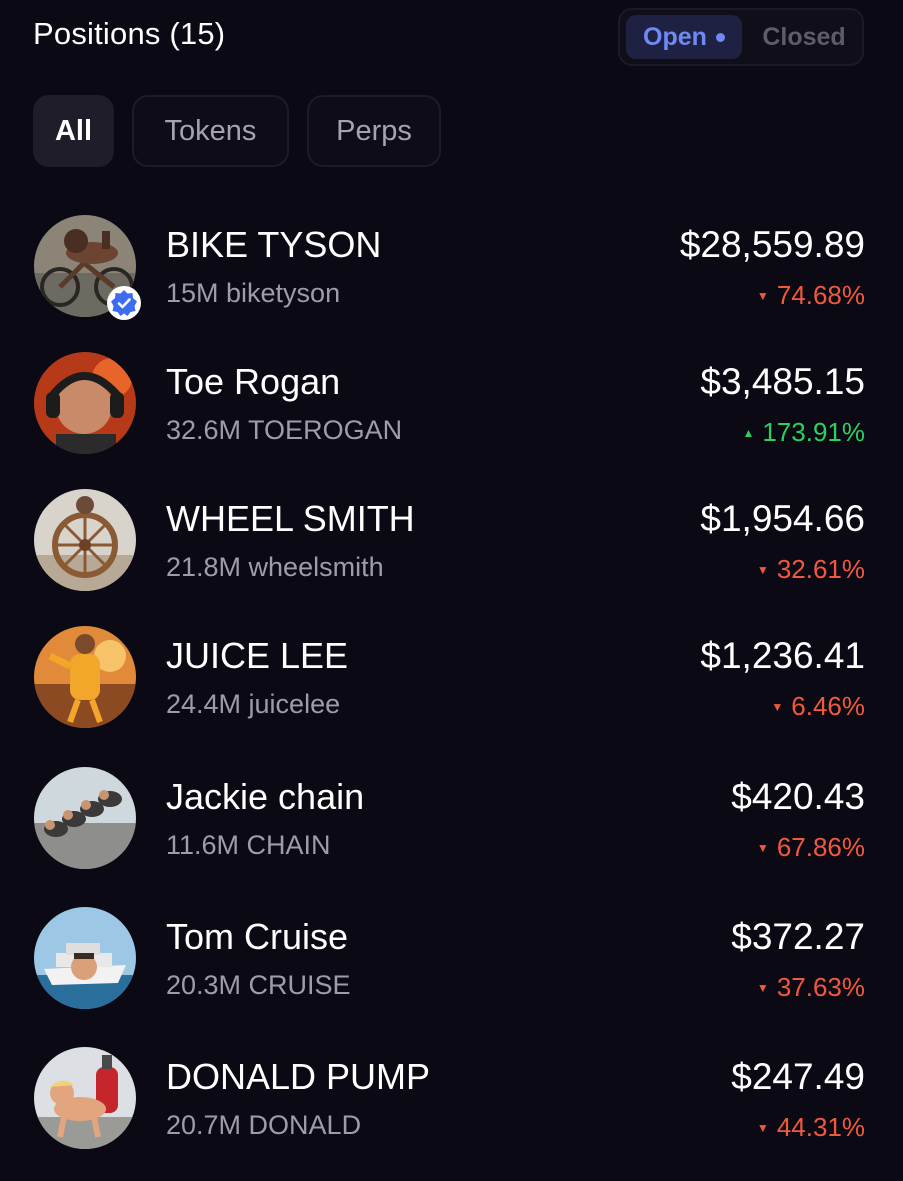  I want to click on position-value: $420.43, so click(798, 796).